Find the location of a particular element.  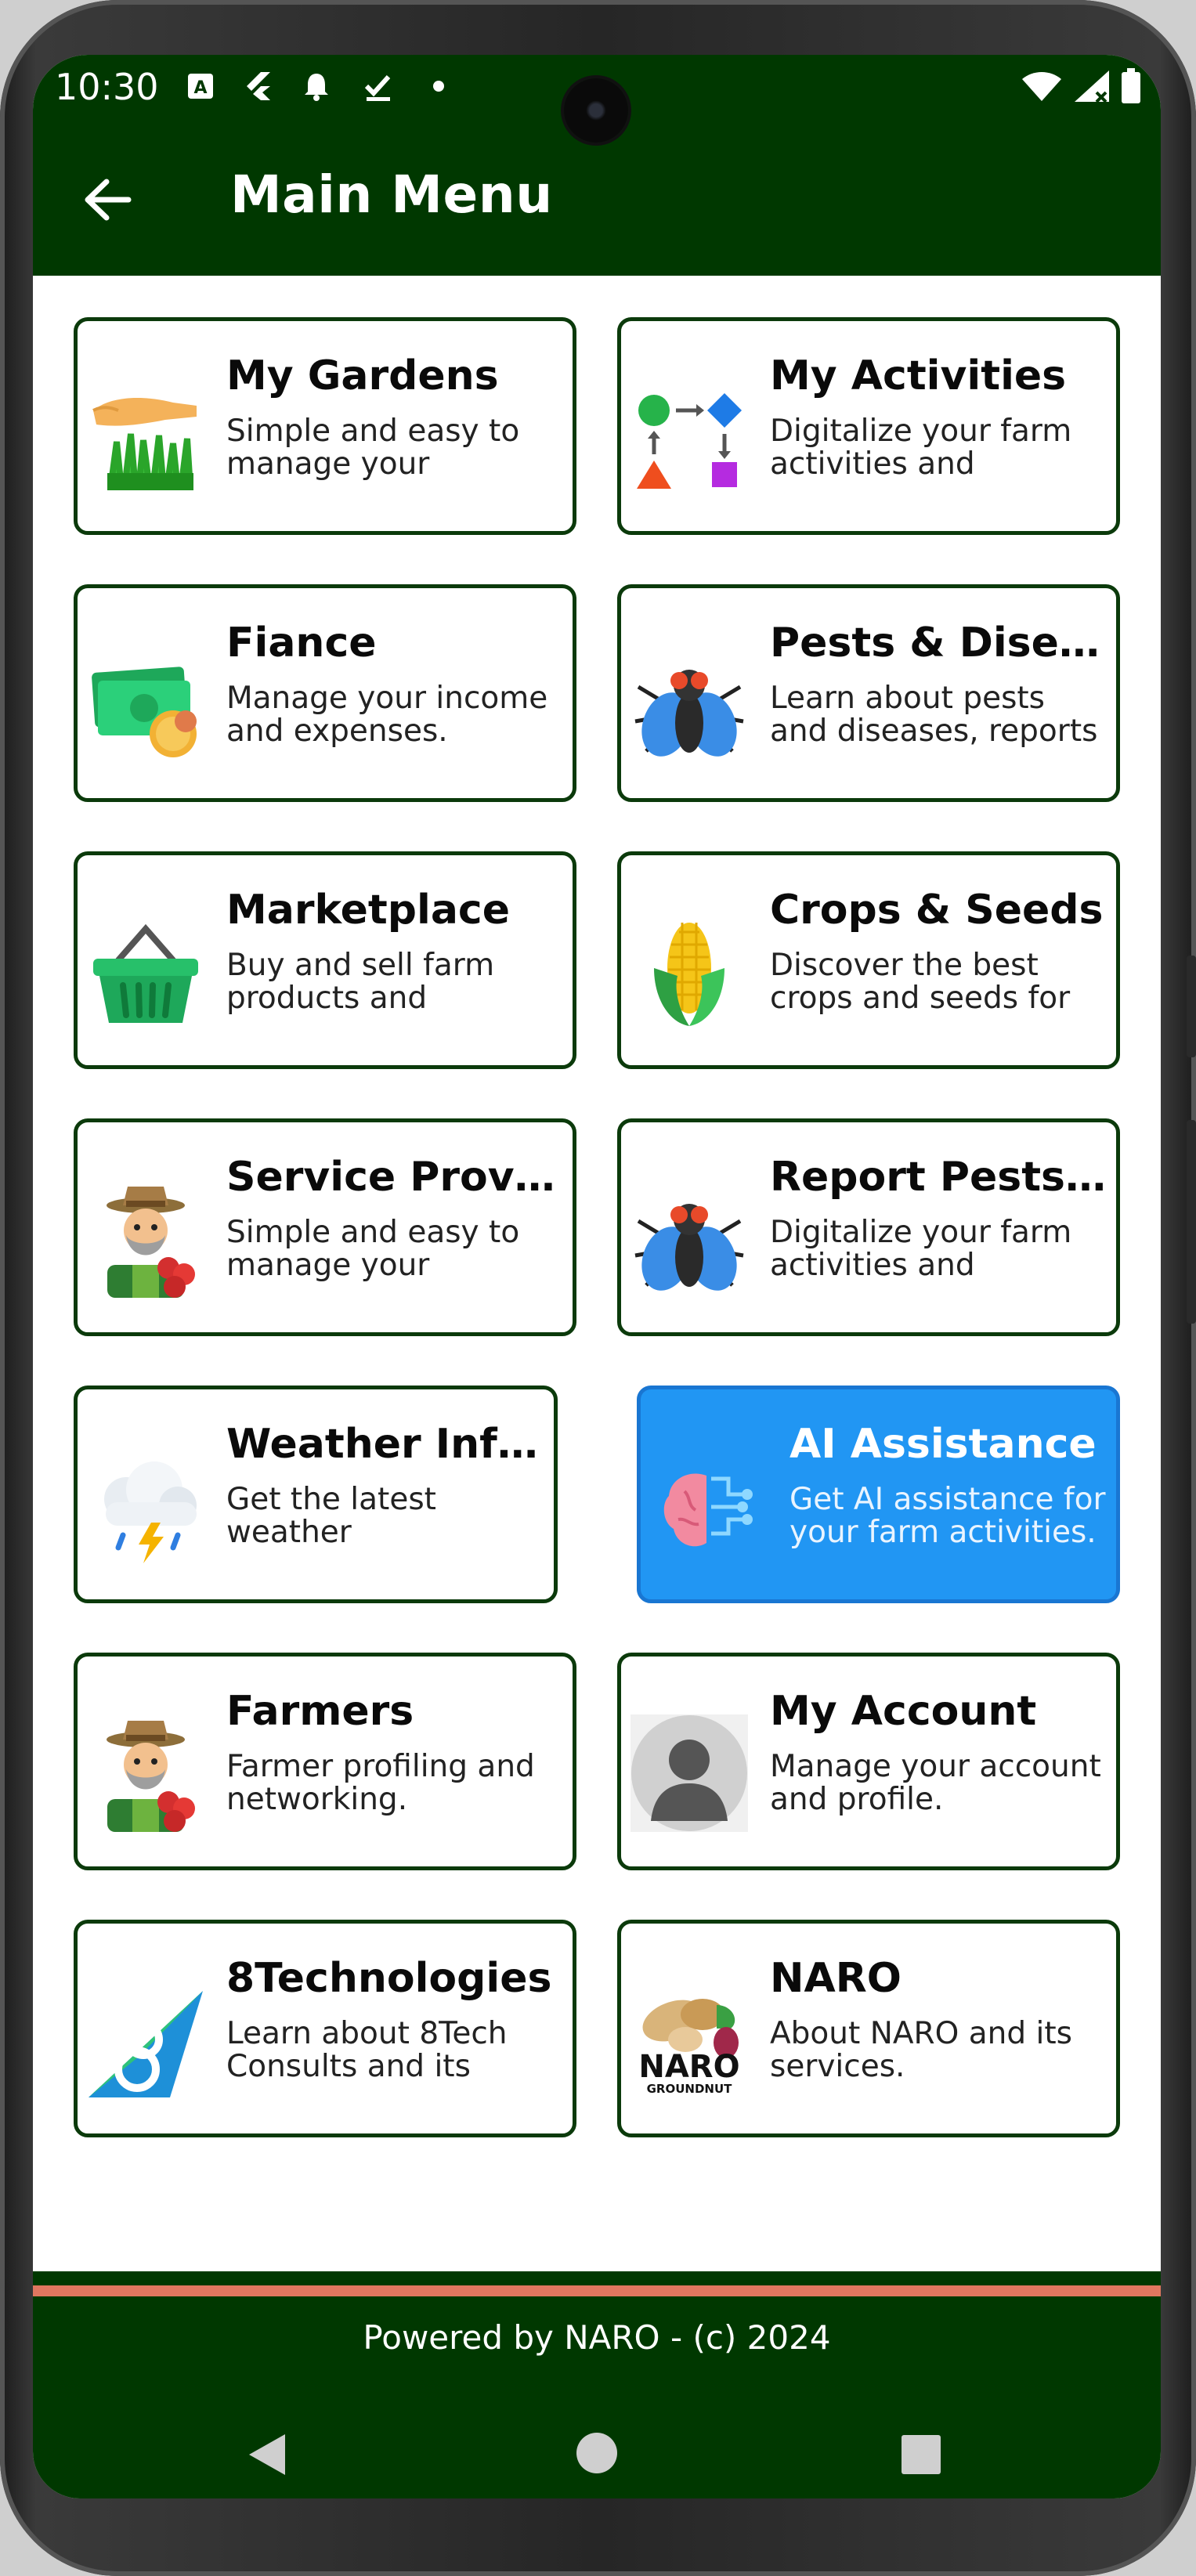

storm-cloud-icon is located at coordinates (145, 1506).